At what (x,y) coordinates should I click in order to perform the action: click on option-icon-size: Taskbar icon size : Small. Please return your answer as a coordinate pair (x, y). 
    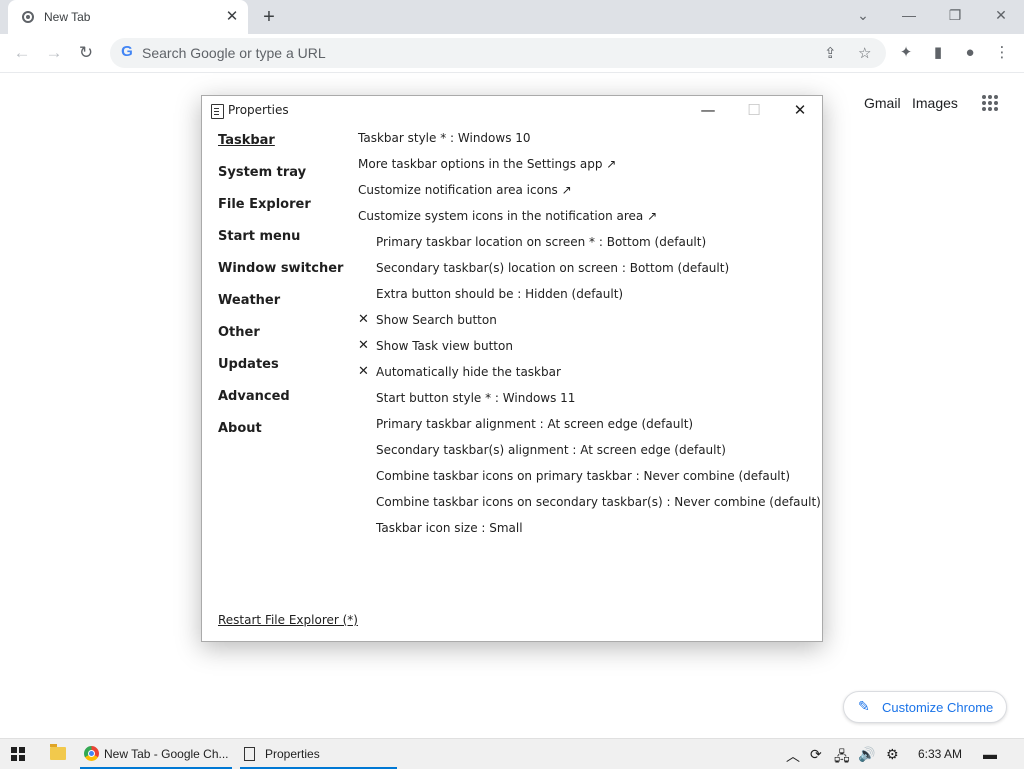
    Looking at the image, I should click on (449, 528).